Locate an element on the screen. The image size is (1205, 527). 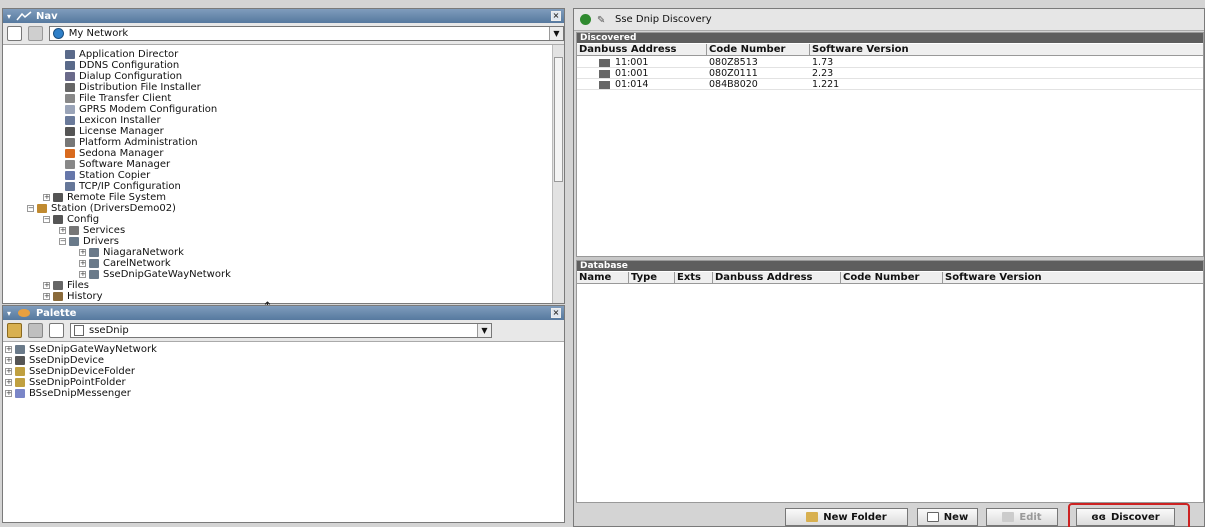
nav-scrollbar is located at coordinates (558, 174).